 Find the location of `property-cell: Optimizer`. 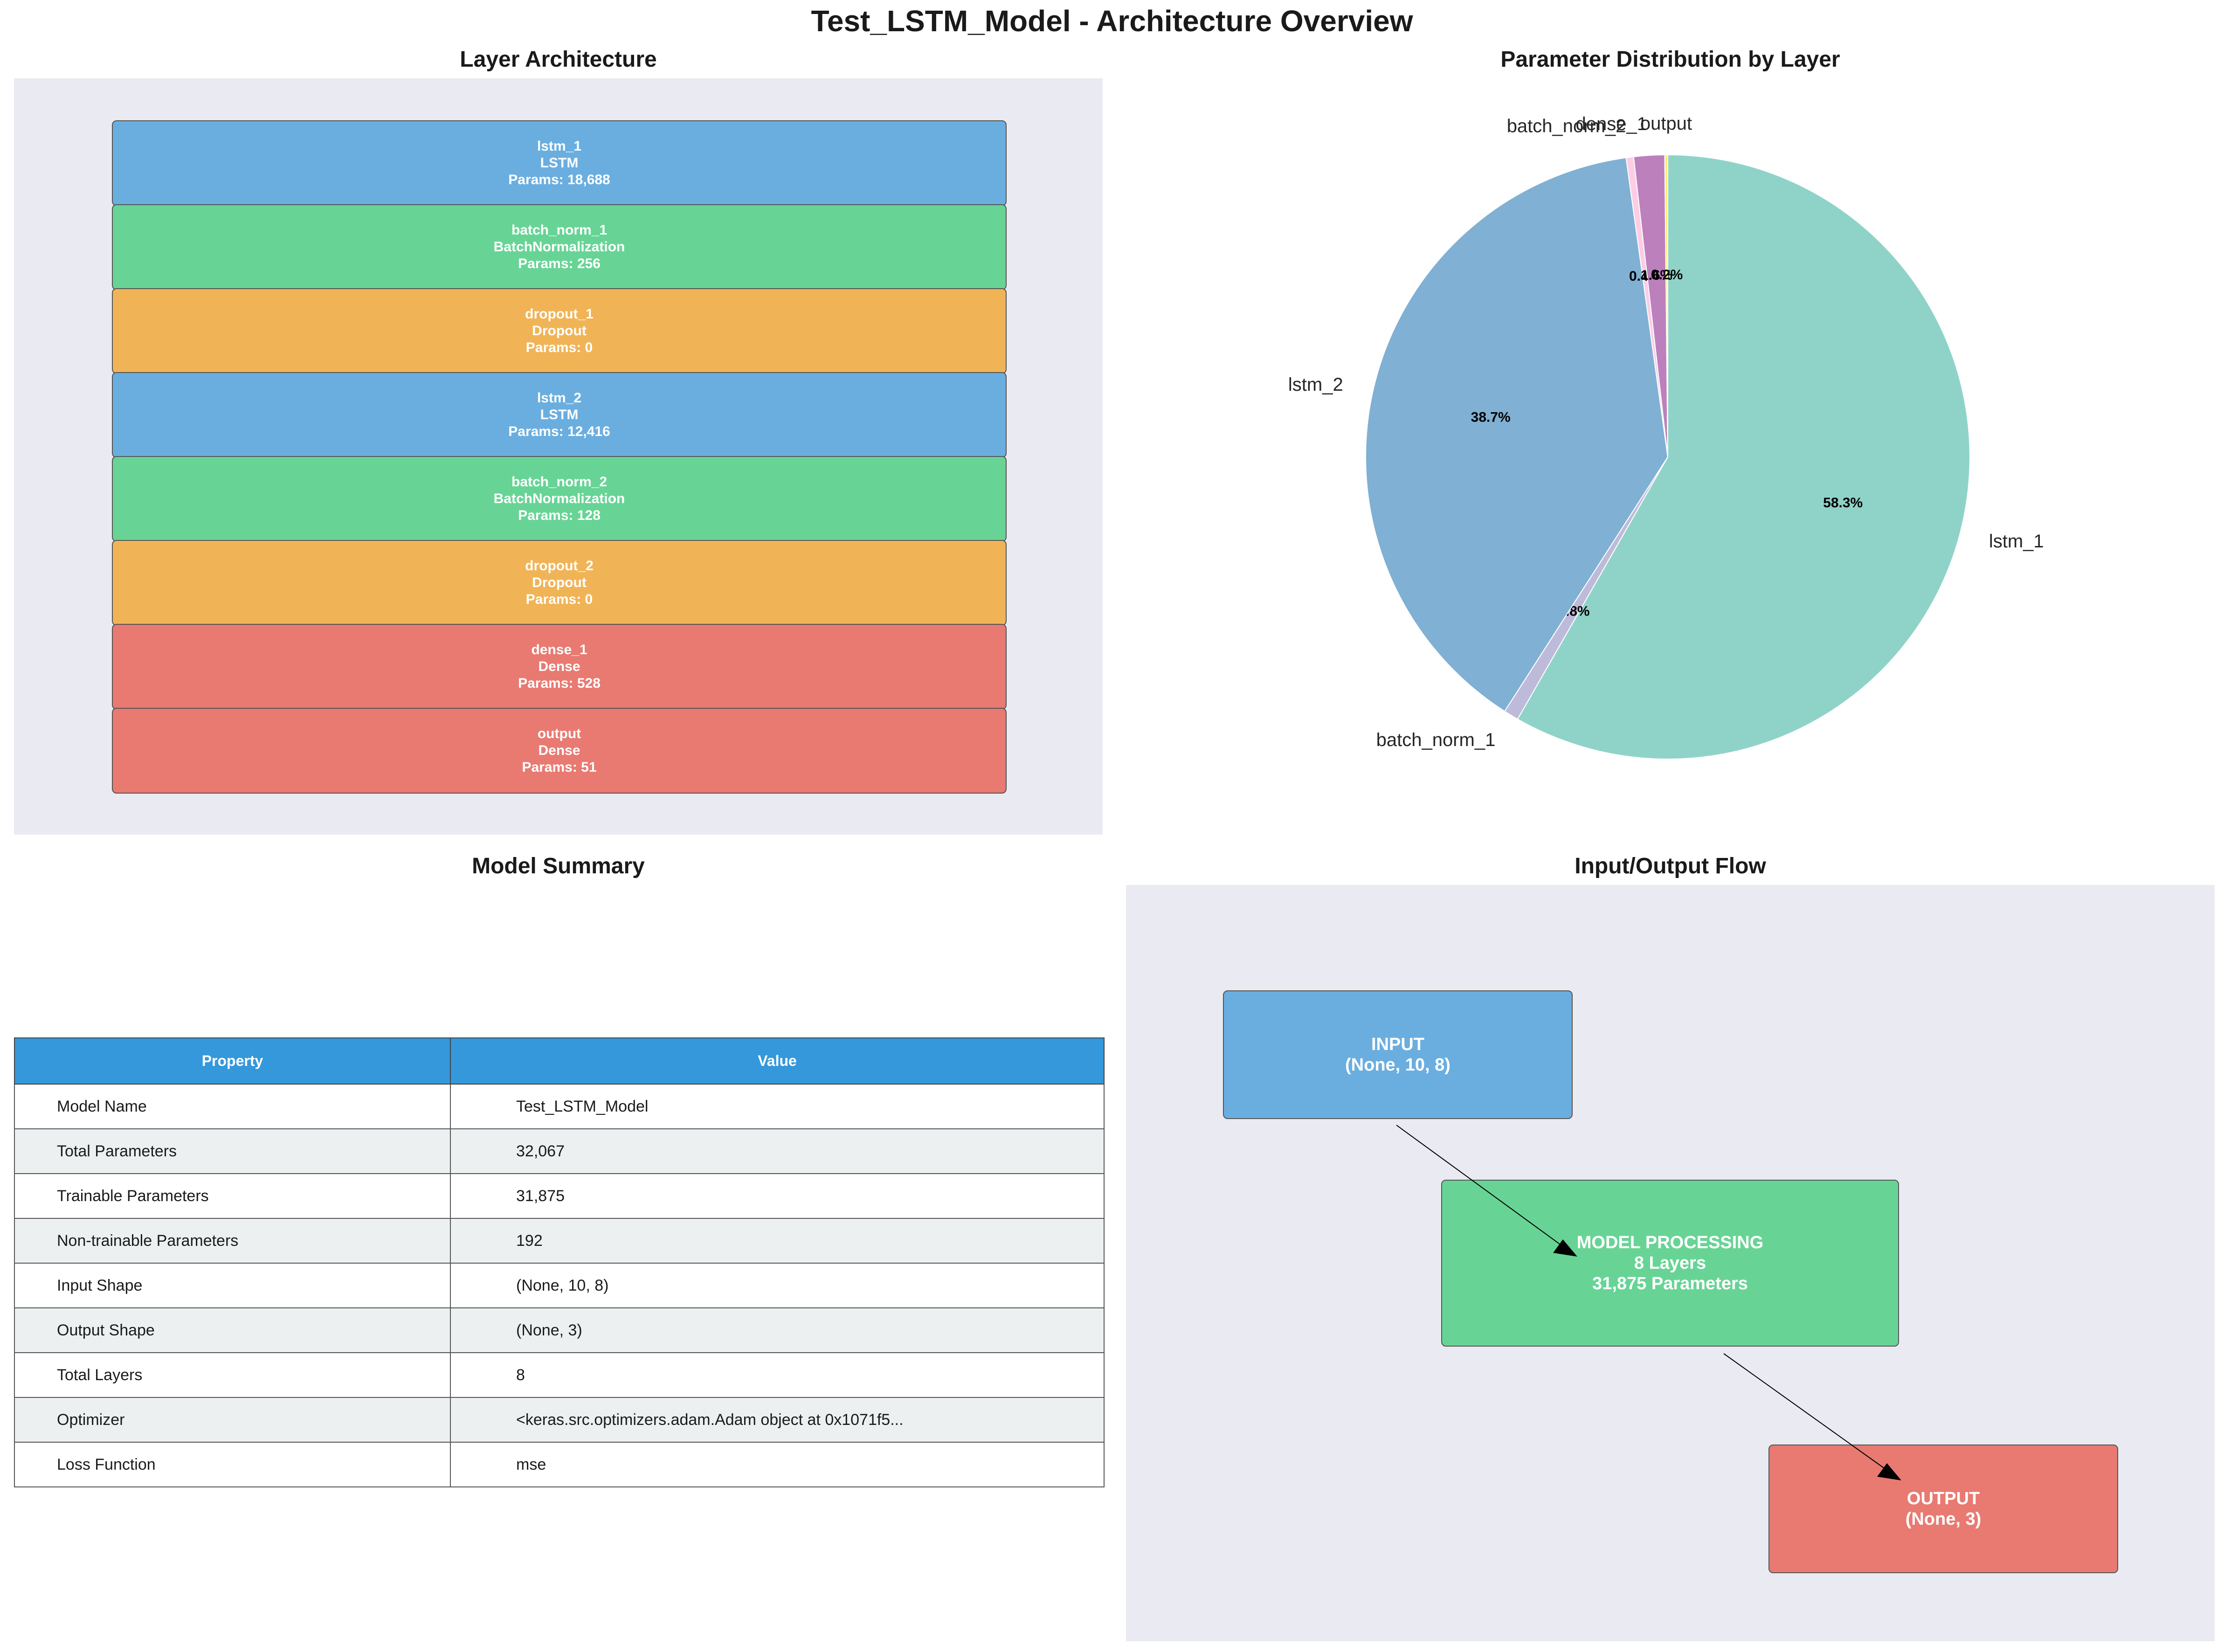

property-cell: Optimizer is located at coordinates (232, 1420).